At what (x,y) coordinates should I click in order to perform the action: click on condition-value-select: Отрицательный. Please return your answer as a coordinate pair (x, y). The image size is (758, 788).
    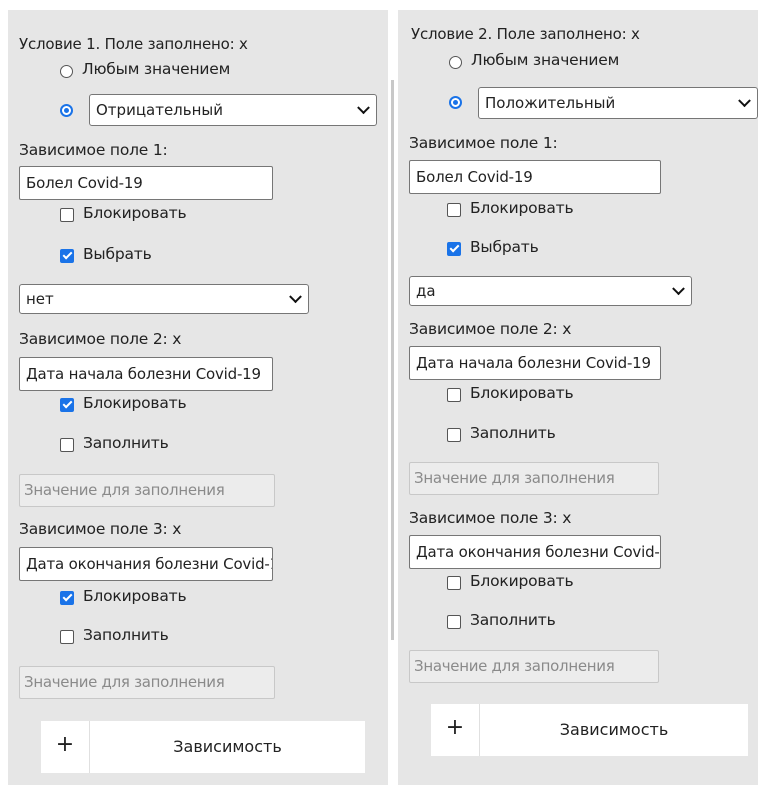
    Looking at the image, I should click on (233, 110).